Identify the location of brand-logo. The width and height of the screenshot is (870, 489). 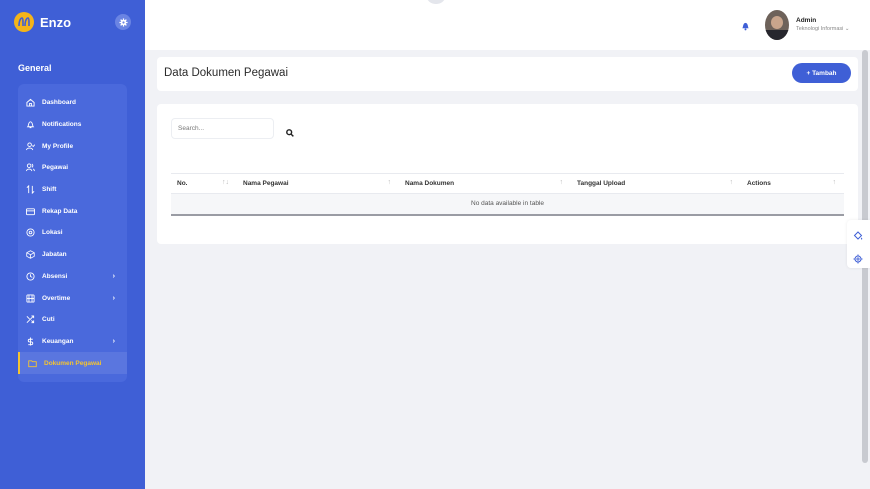
(24, 22).